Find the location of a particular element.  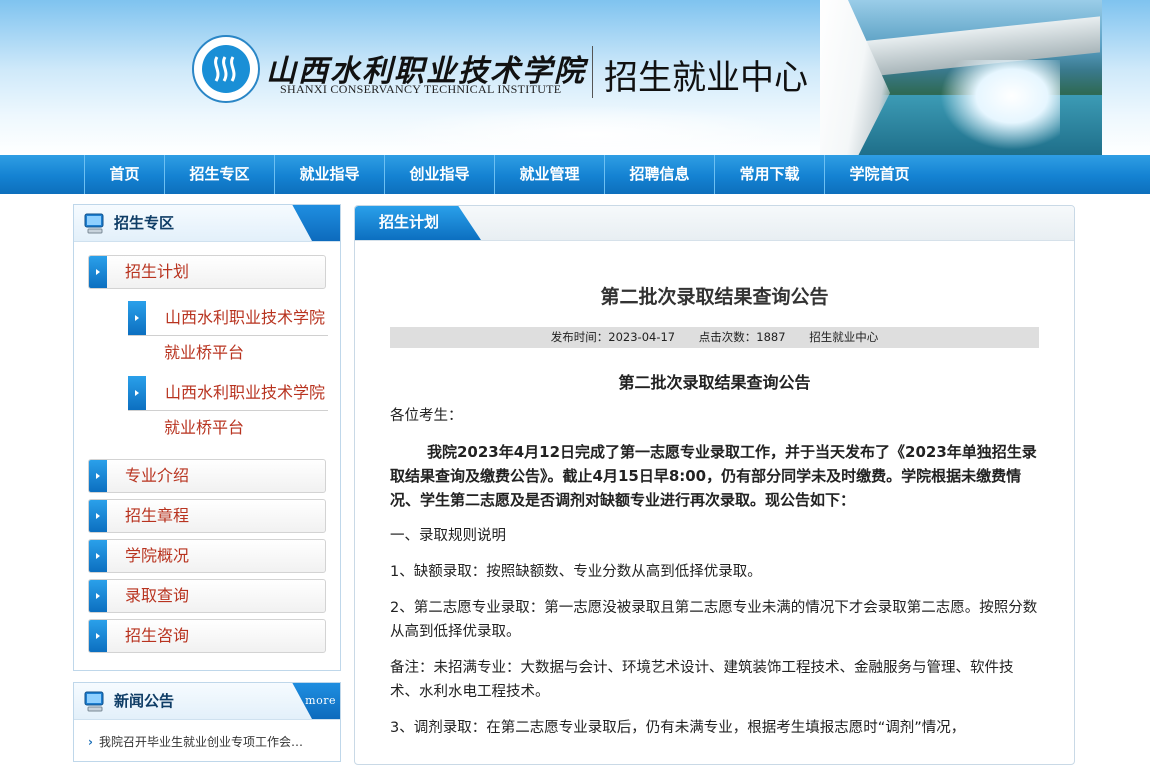

article-meta: 发布时间：2023-04-17 点击次数：1887 招生就业中心 is located at coordinates (714, 337).